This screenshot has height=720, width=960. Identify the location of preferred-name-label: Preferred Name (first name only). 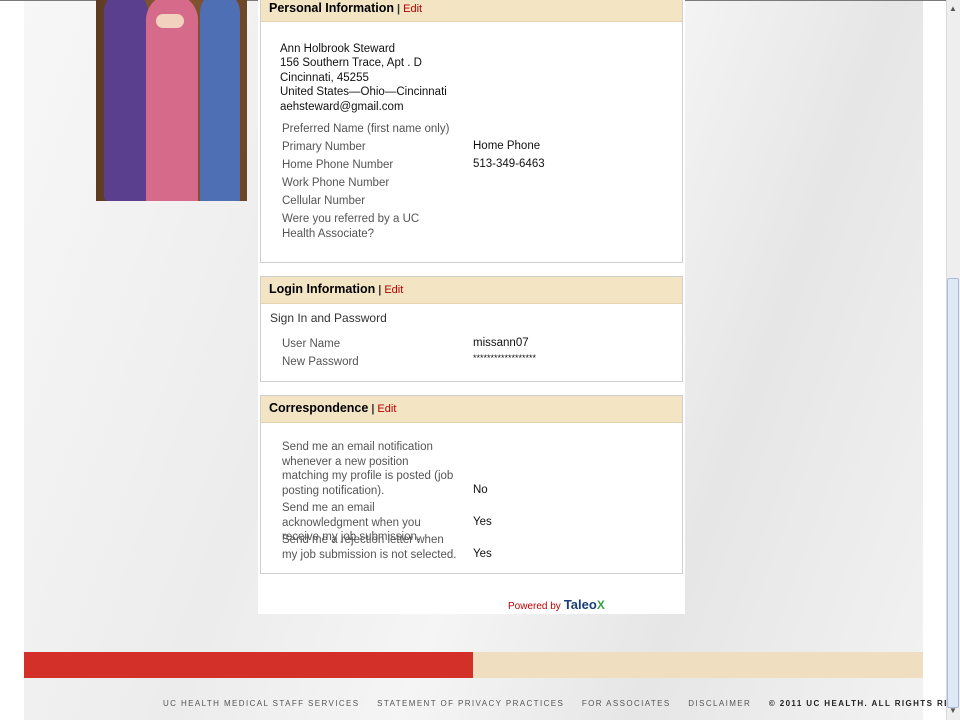
(366, 129).